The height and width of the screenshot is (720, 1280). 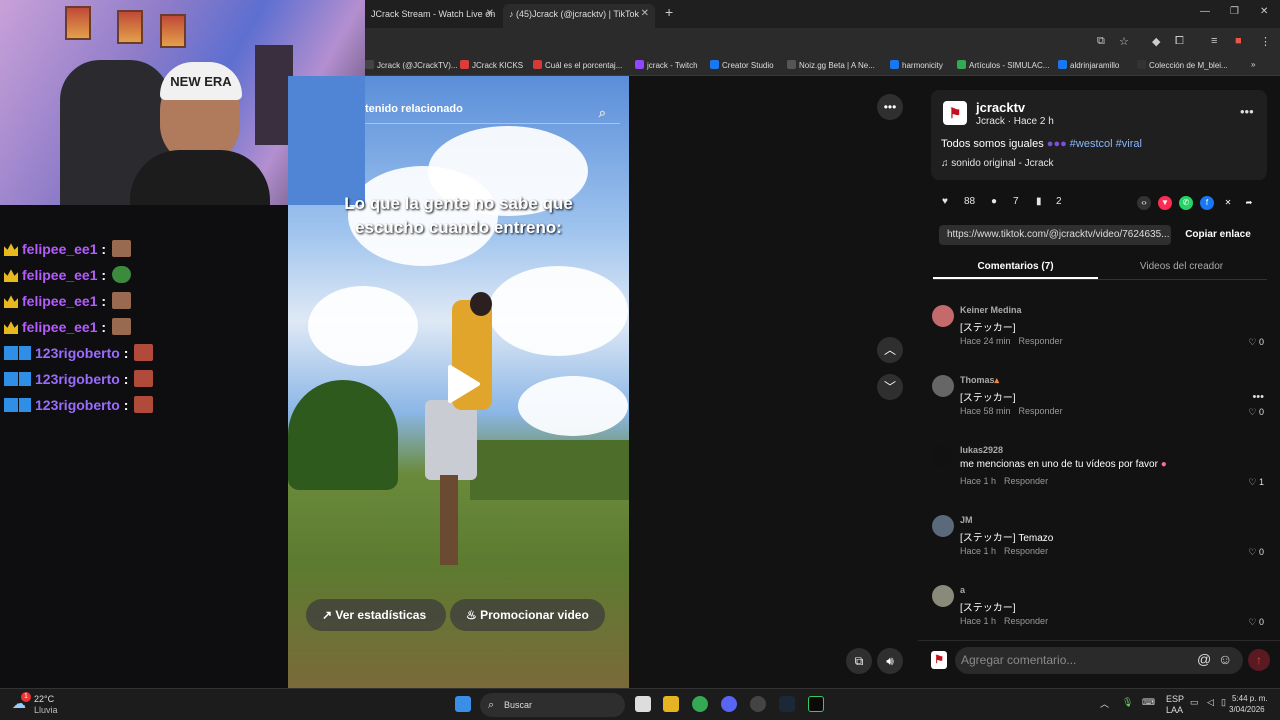 I want to click on comment-icon: ●, so click(x=994, y=201).